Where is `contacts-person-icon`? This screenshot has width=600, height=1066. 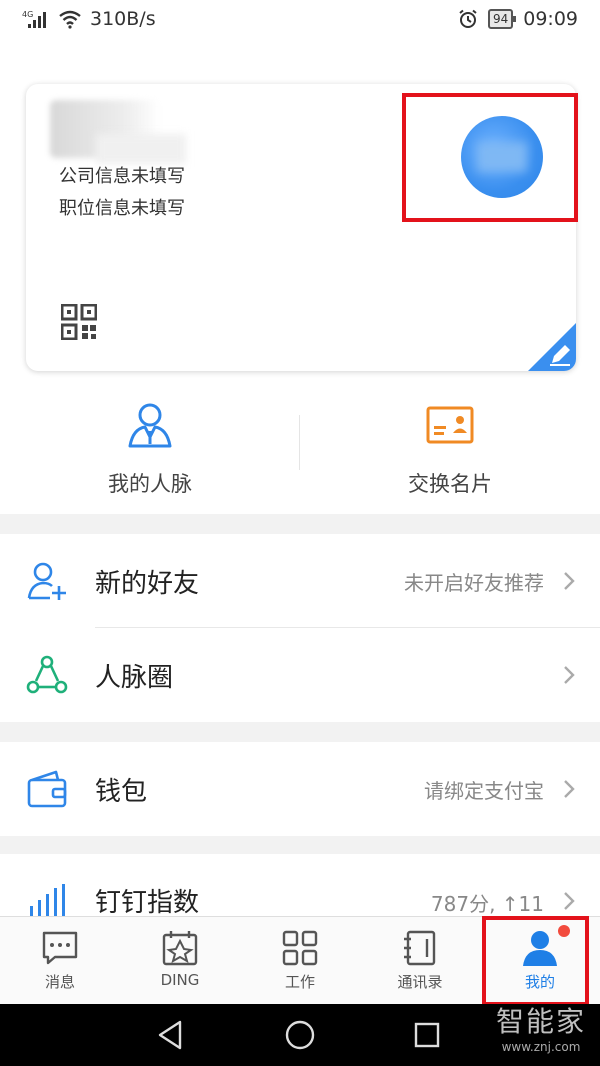
contacts-person-icon is located at coordinates (150, 425).